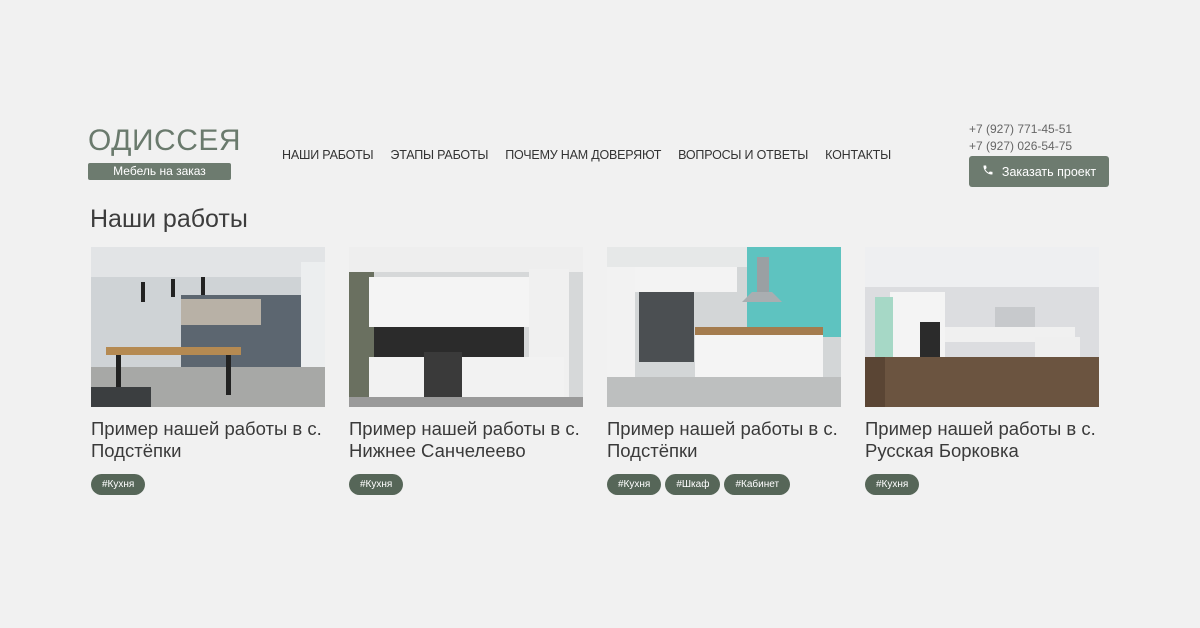  I want to click on order-project-button: Заказать проект, so click(1039, 171).